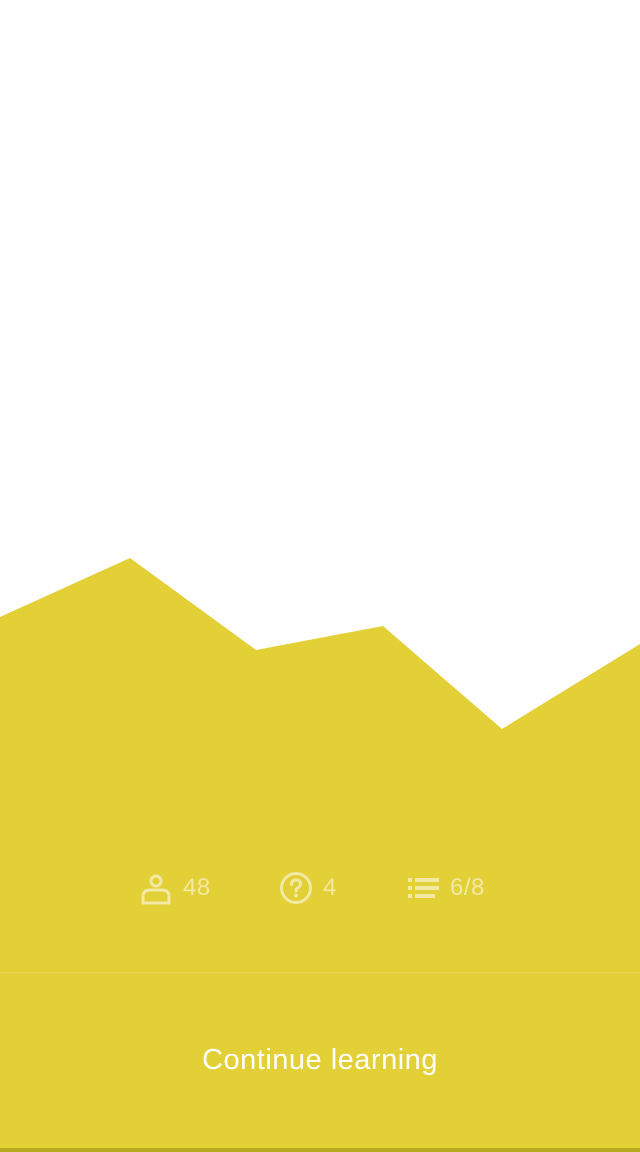 This screenshot has width=640, height=1152. I want to click on course-stats: 48 4 6/8, so click(320, 888).